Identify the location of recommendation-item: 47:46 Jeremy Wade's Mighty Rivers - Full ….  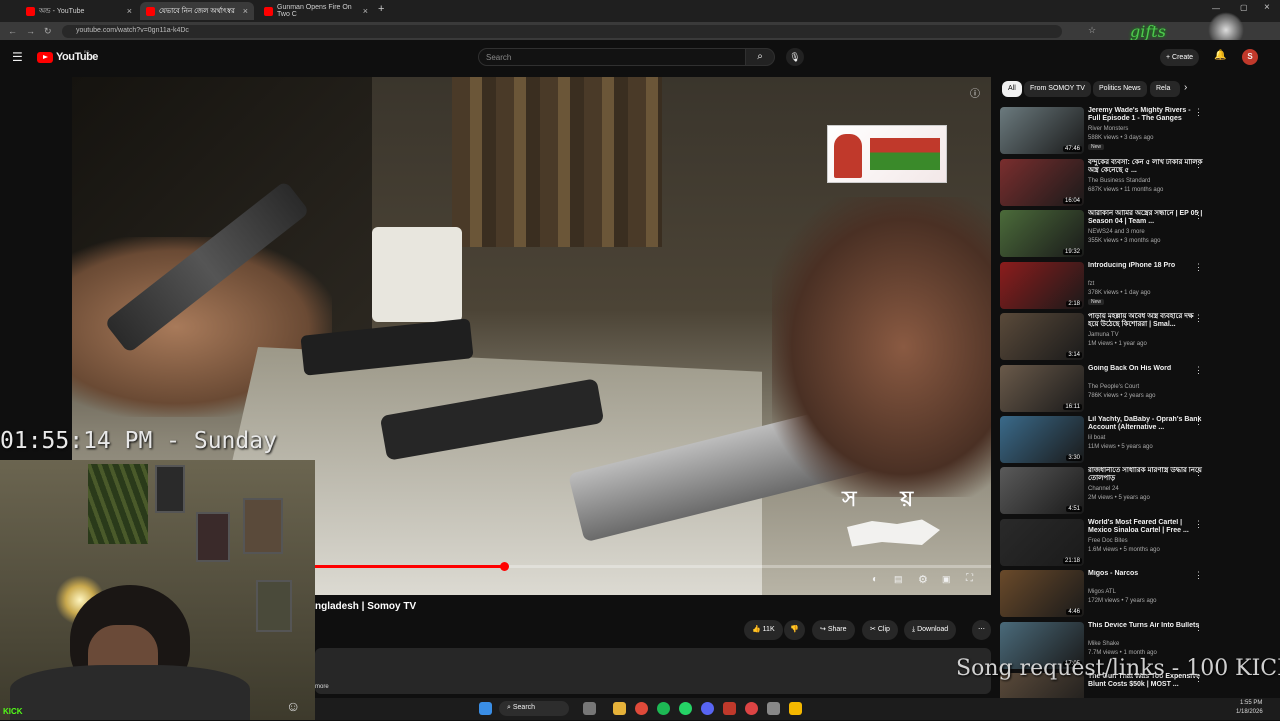
(1120, 131).